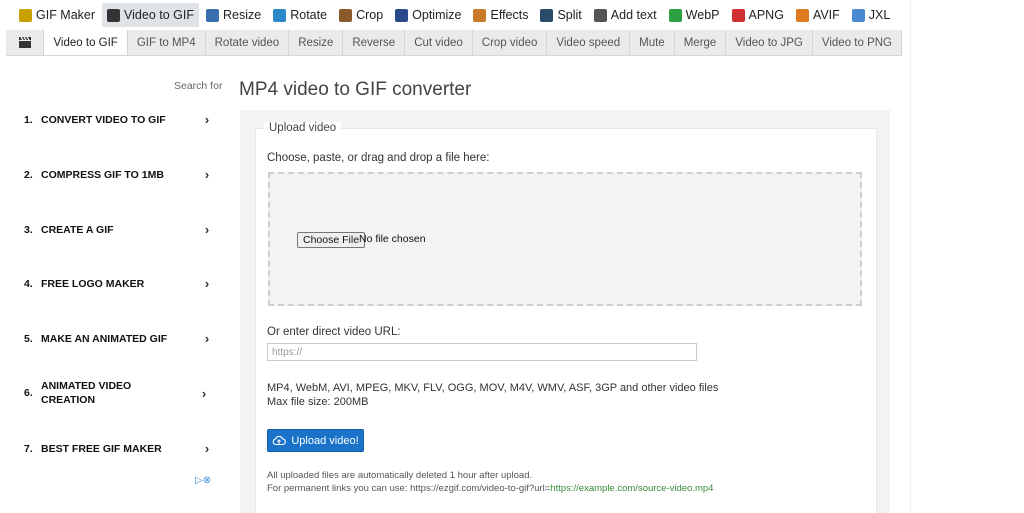 The width and height of the screenshot is (1024, 513). What do you see at coordinates (66, 15) in the screenshot?
I see `topnav-label: GIF Maker` at bounding box center [66, 15].